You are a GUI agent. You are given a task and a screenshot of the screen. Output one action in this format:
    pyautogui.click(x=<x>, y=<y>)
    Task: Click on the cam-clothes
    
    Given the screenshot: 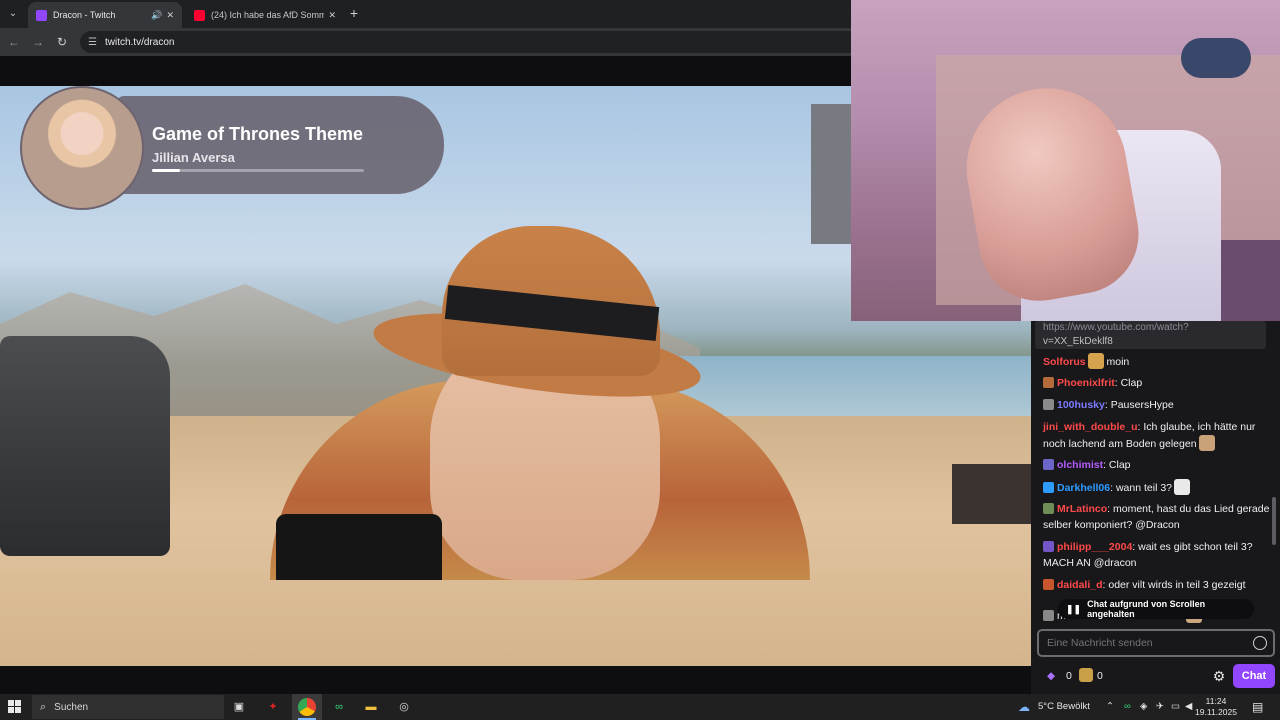 What is the action you would take?
    pyautogui.click(x=1216, y=58)
    